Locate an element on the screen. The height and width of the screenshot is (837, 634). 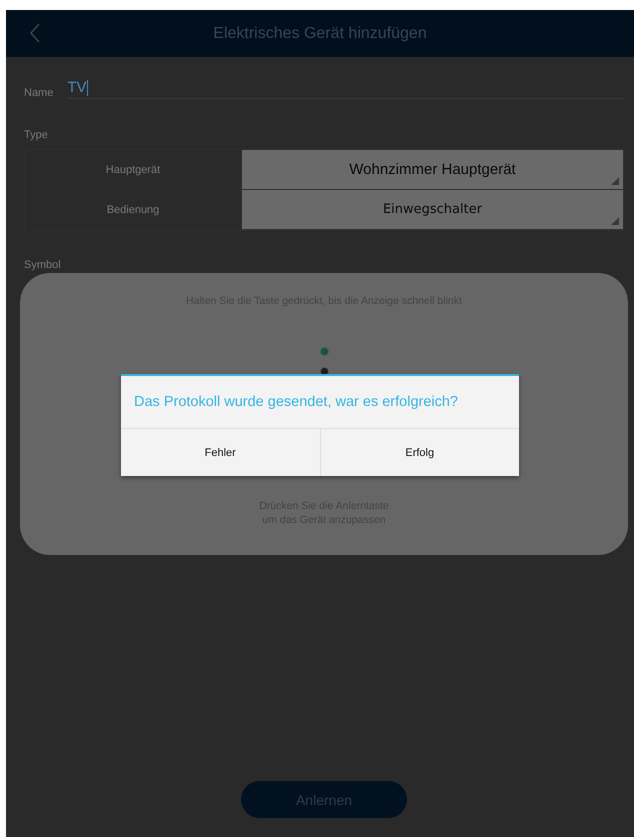
dialog-button: Fehler is located at coordinates (220, 452).